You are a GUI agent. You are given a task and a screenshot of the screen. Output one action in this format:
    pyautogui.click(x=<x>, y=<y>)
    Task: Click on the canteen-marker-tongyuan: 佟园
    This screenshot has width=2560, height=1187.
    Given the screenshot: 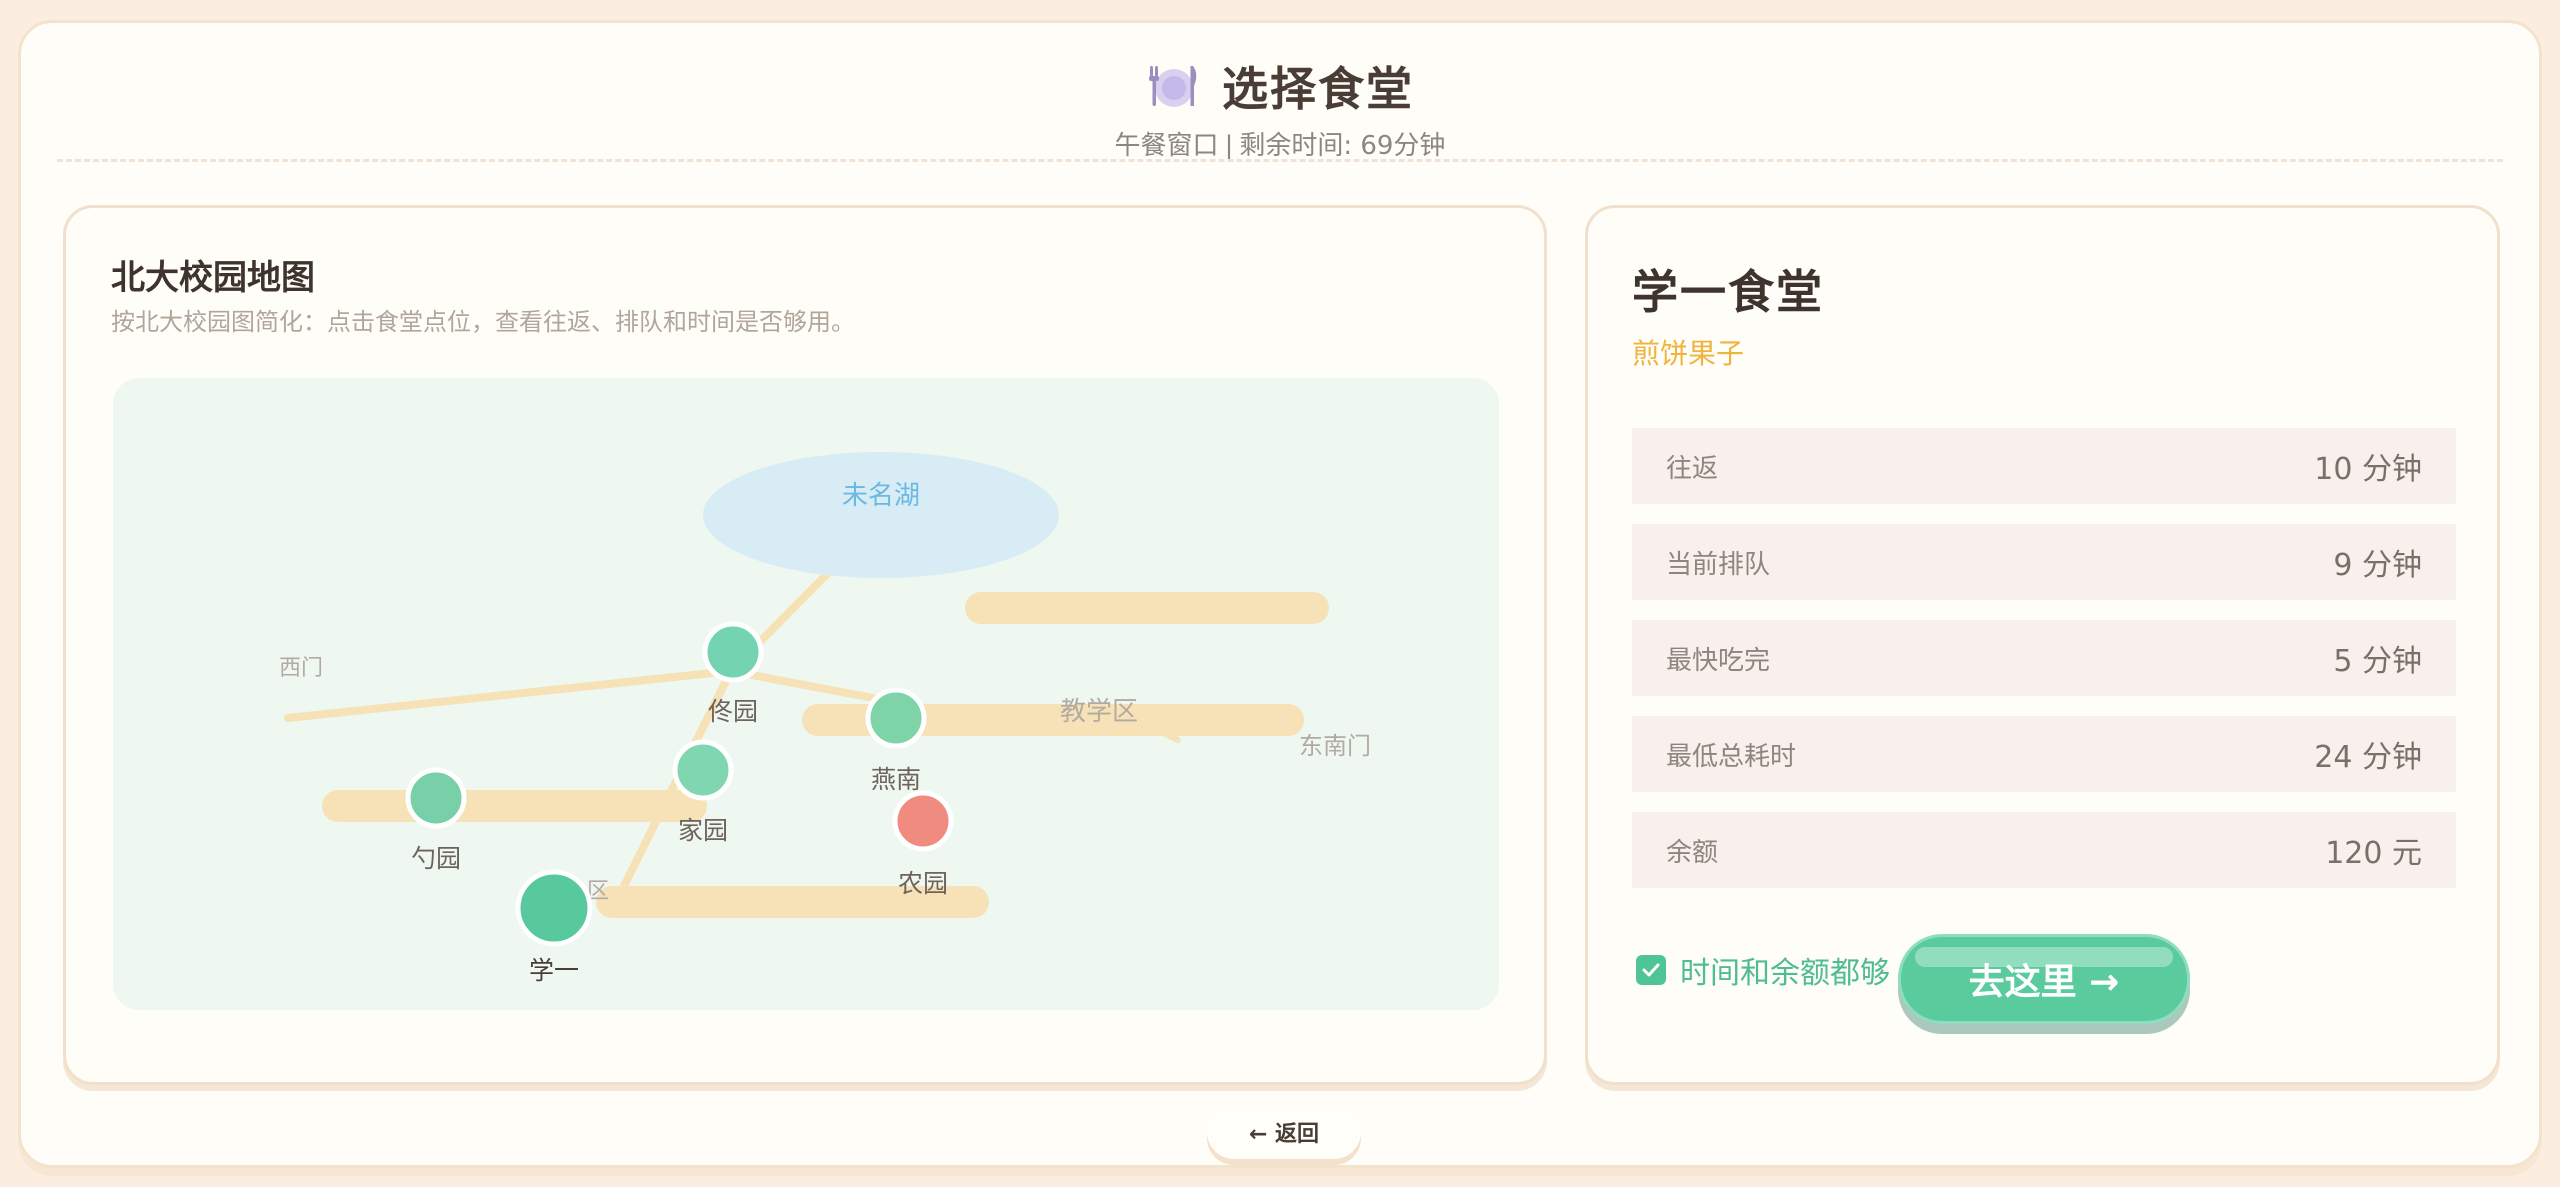 What is the action you would take?
    pyautogui.click(x=733, y=673)
    